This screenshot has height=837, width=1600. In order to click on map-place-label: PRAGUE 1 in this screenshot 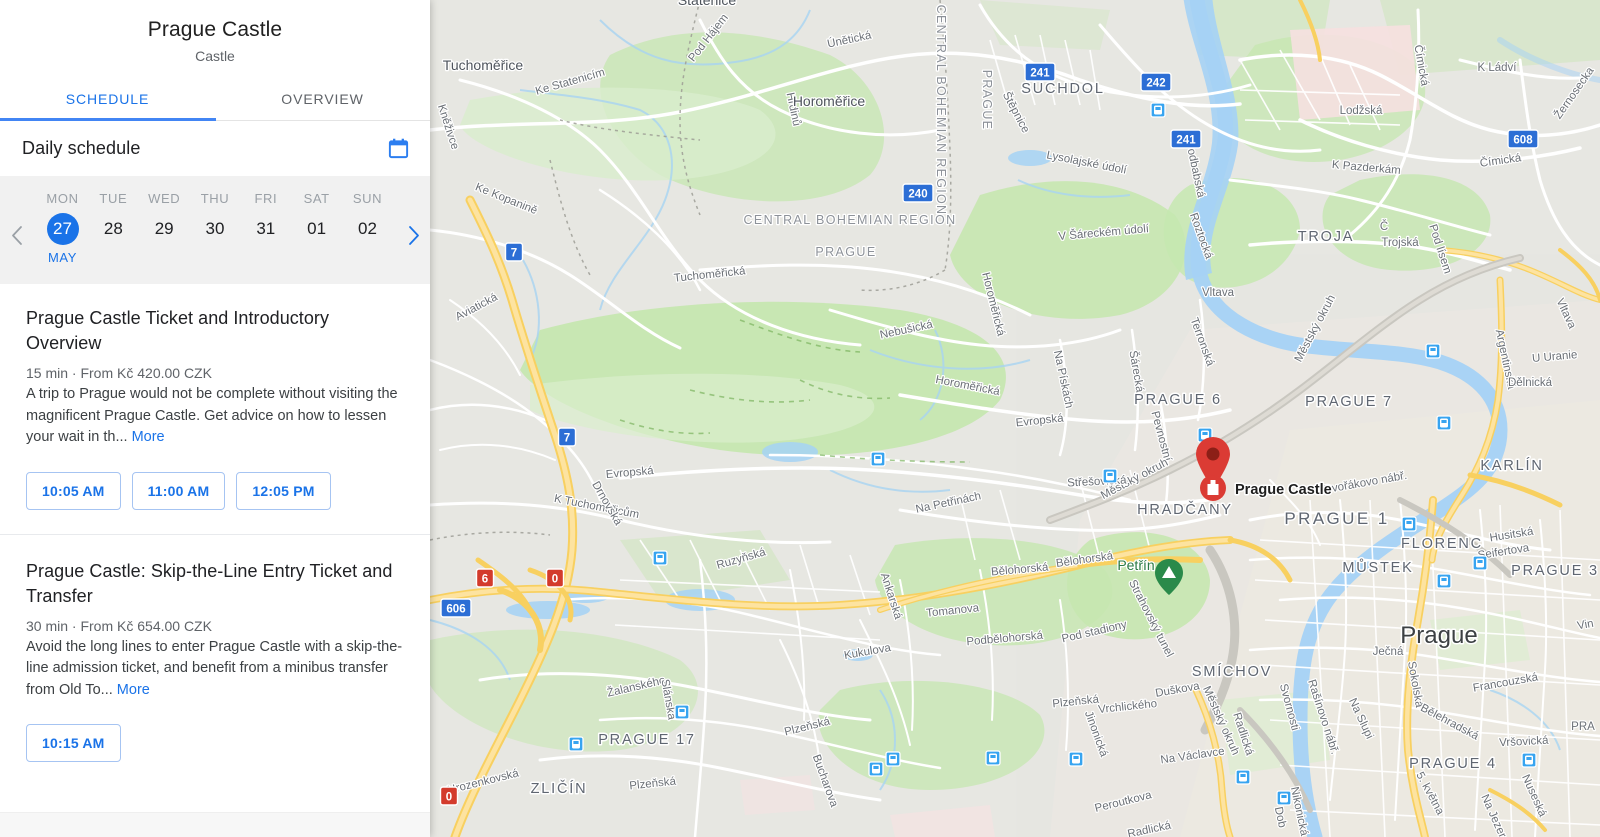, I will do `click(1336, 518)`.